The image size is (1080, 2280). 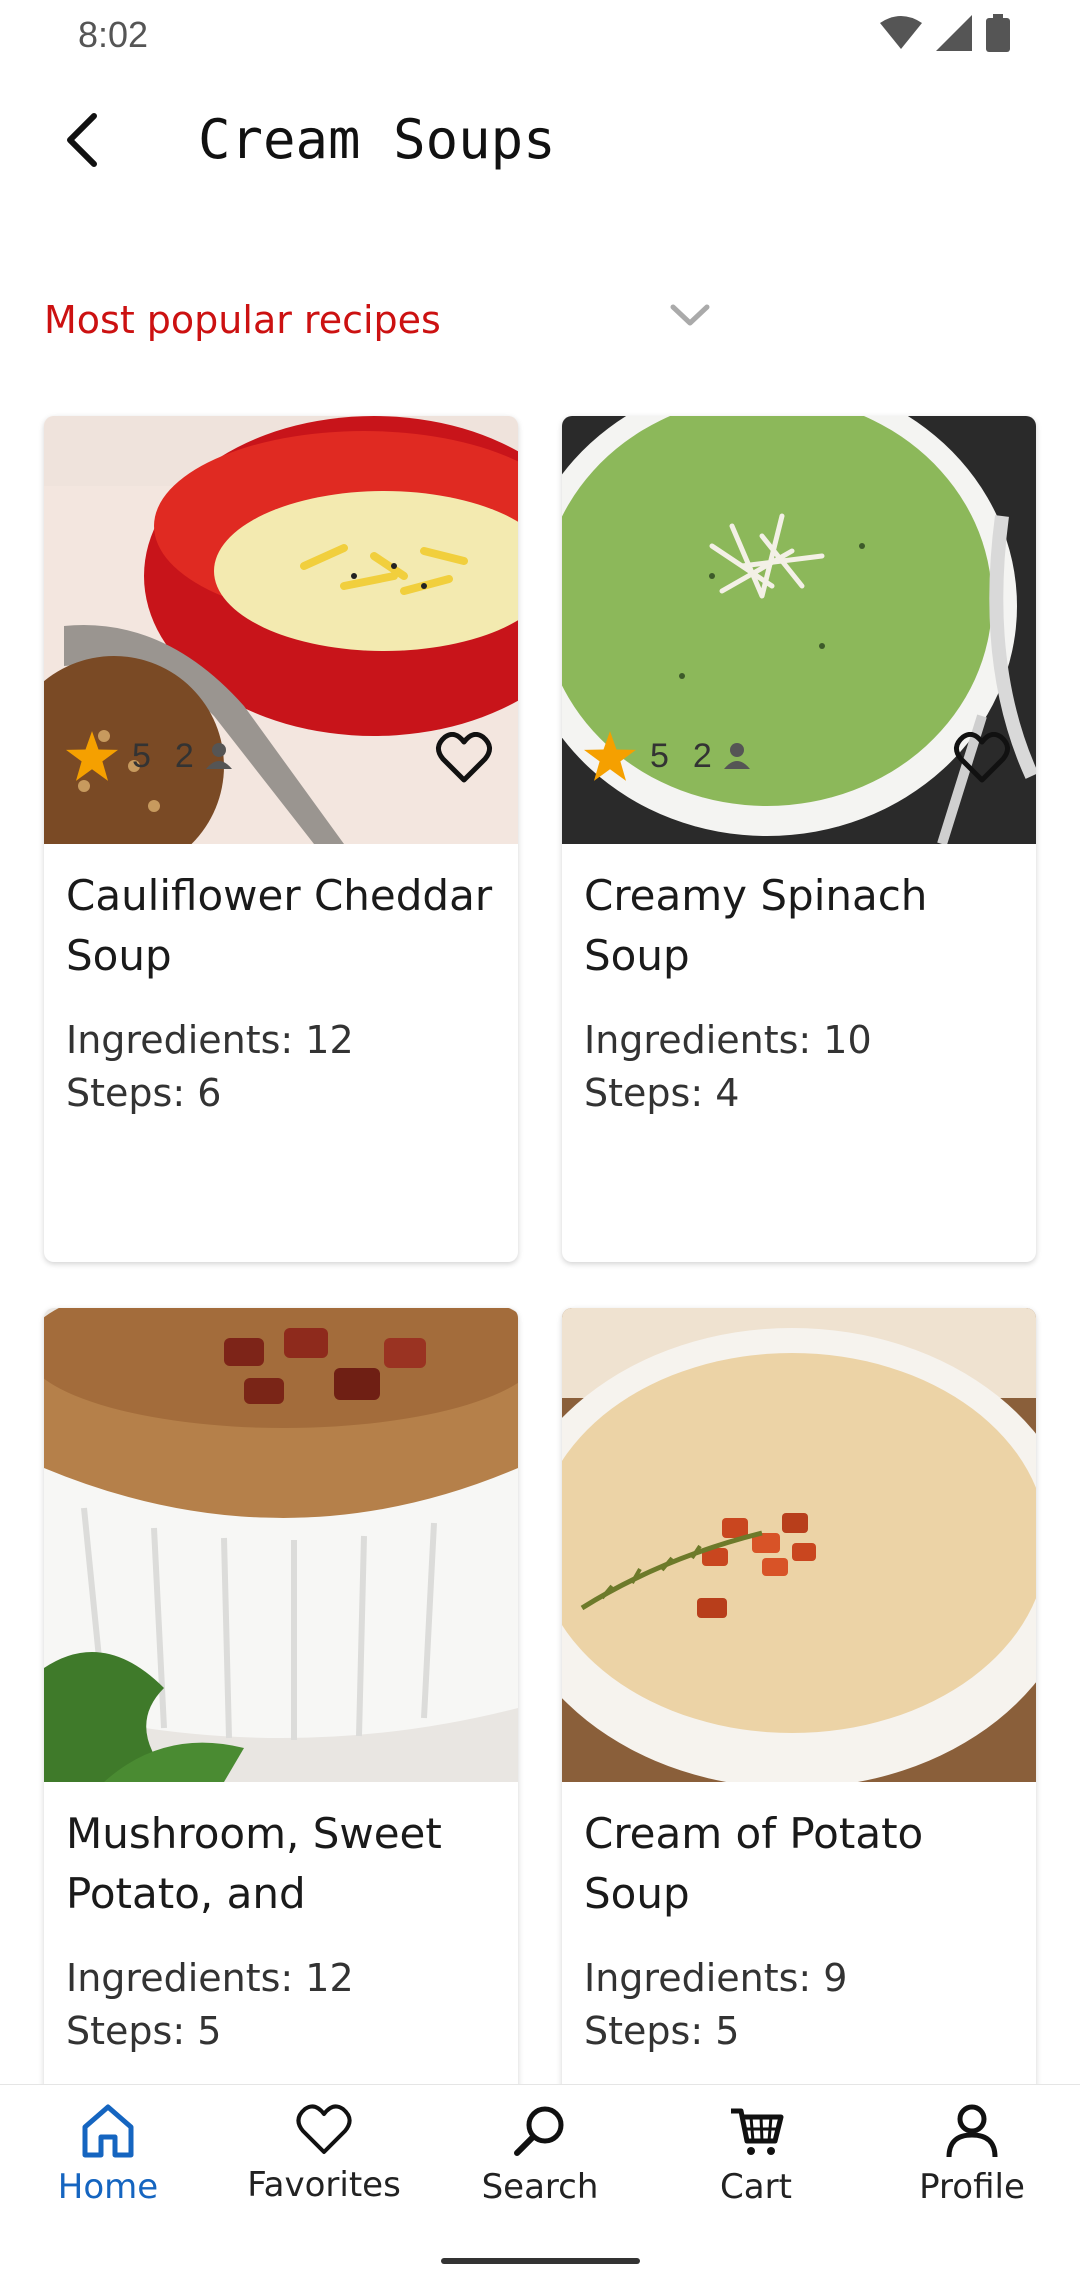 I want to click on status-icons, so click(x=945, y=33).